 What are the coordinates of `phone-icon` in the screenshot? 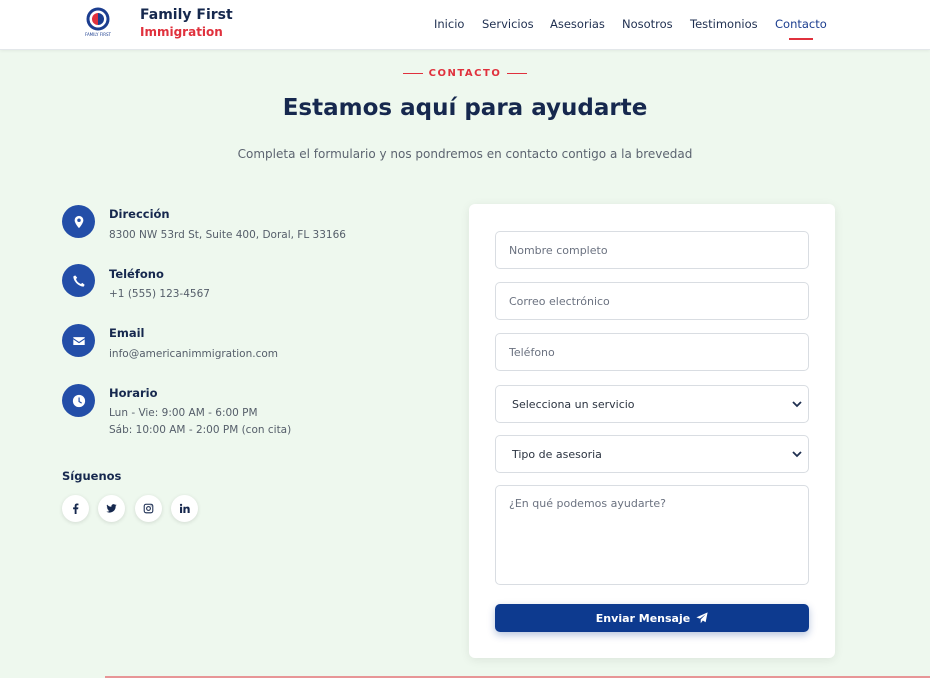 It's located at (78, 280).